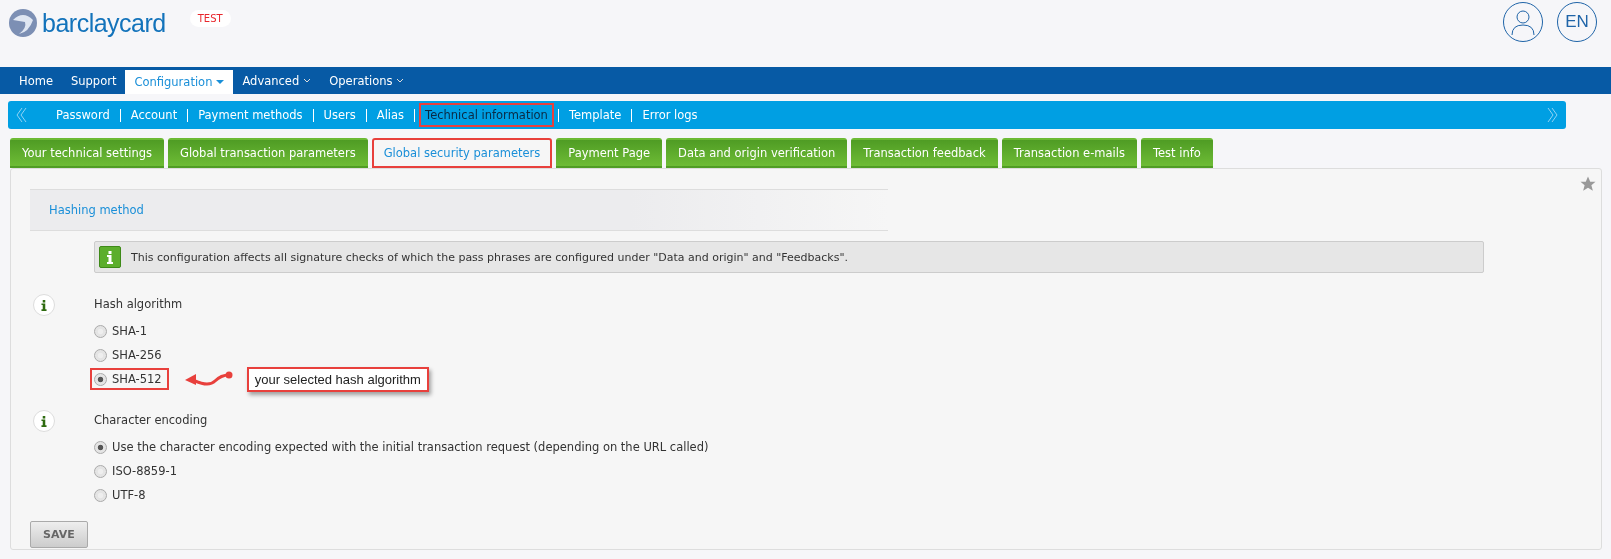  I want to click on field-label: Character encoding, so click(151, 420).